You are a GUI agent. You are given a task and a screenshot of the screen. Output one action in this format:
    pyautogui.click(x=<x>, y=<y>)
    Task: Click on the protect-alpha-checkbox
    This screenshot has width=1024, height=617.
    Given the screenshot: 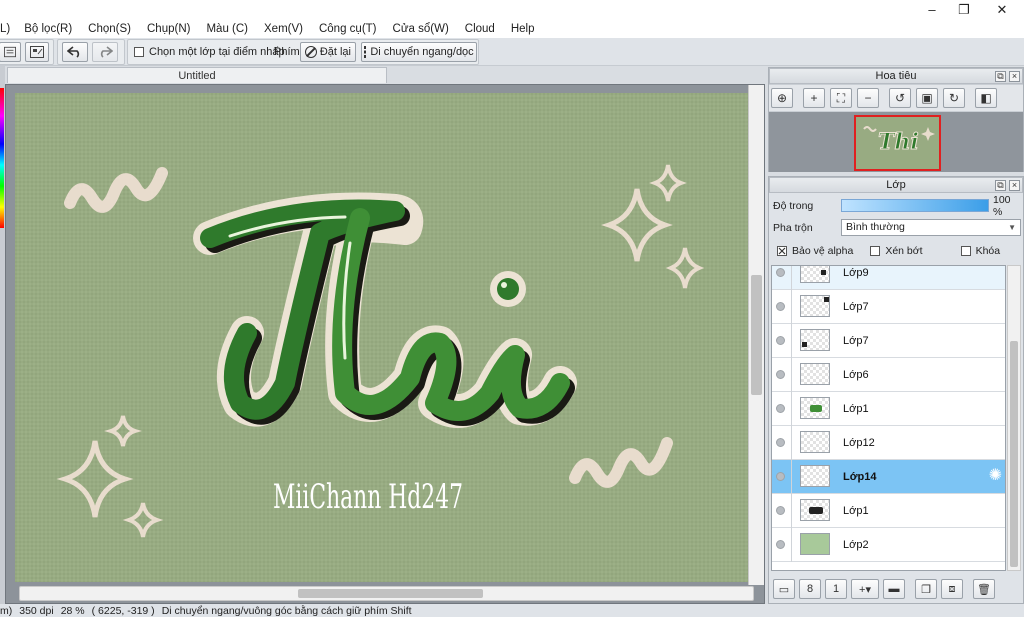 What is the action you would take?
    pyautogui.click(x=782, y=251)
    